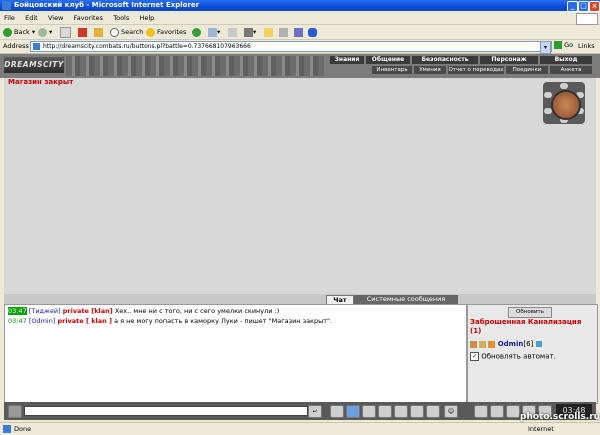 The width and height of the screenshot is (600, 435). Describe the element at coordinates (19, 32) in the screenshot. I see `back-button: Back ▾` at that location.